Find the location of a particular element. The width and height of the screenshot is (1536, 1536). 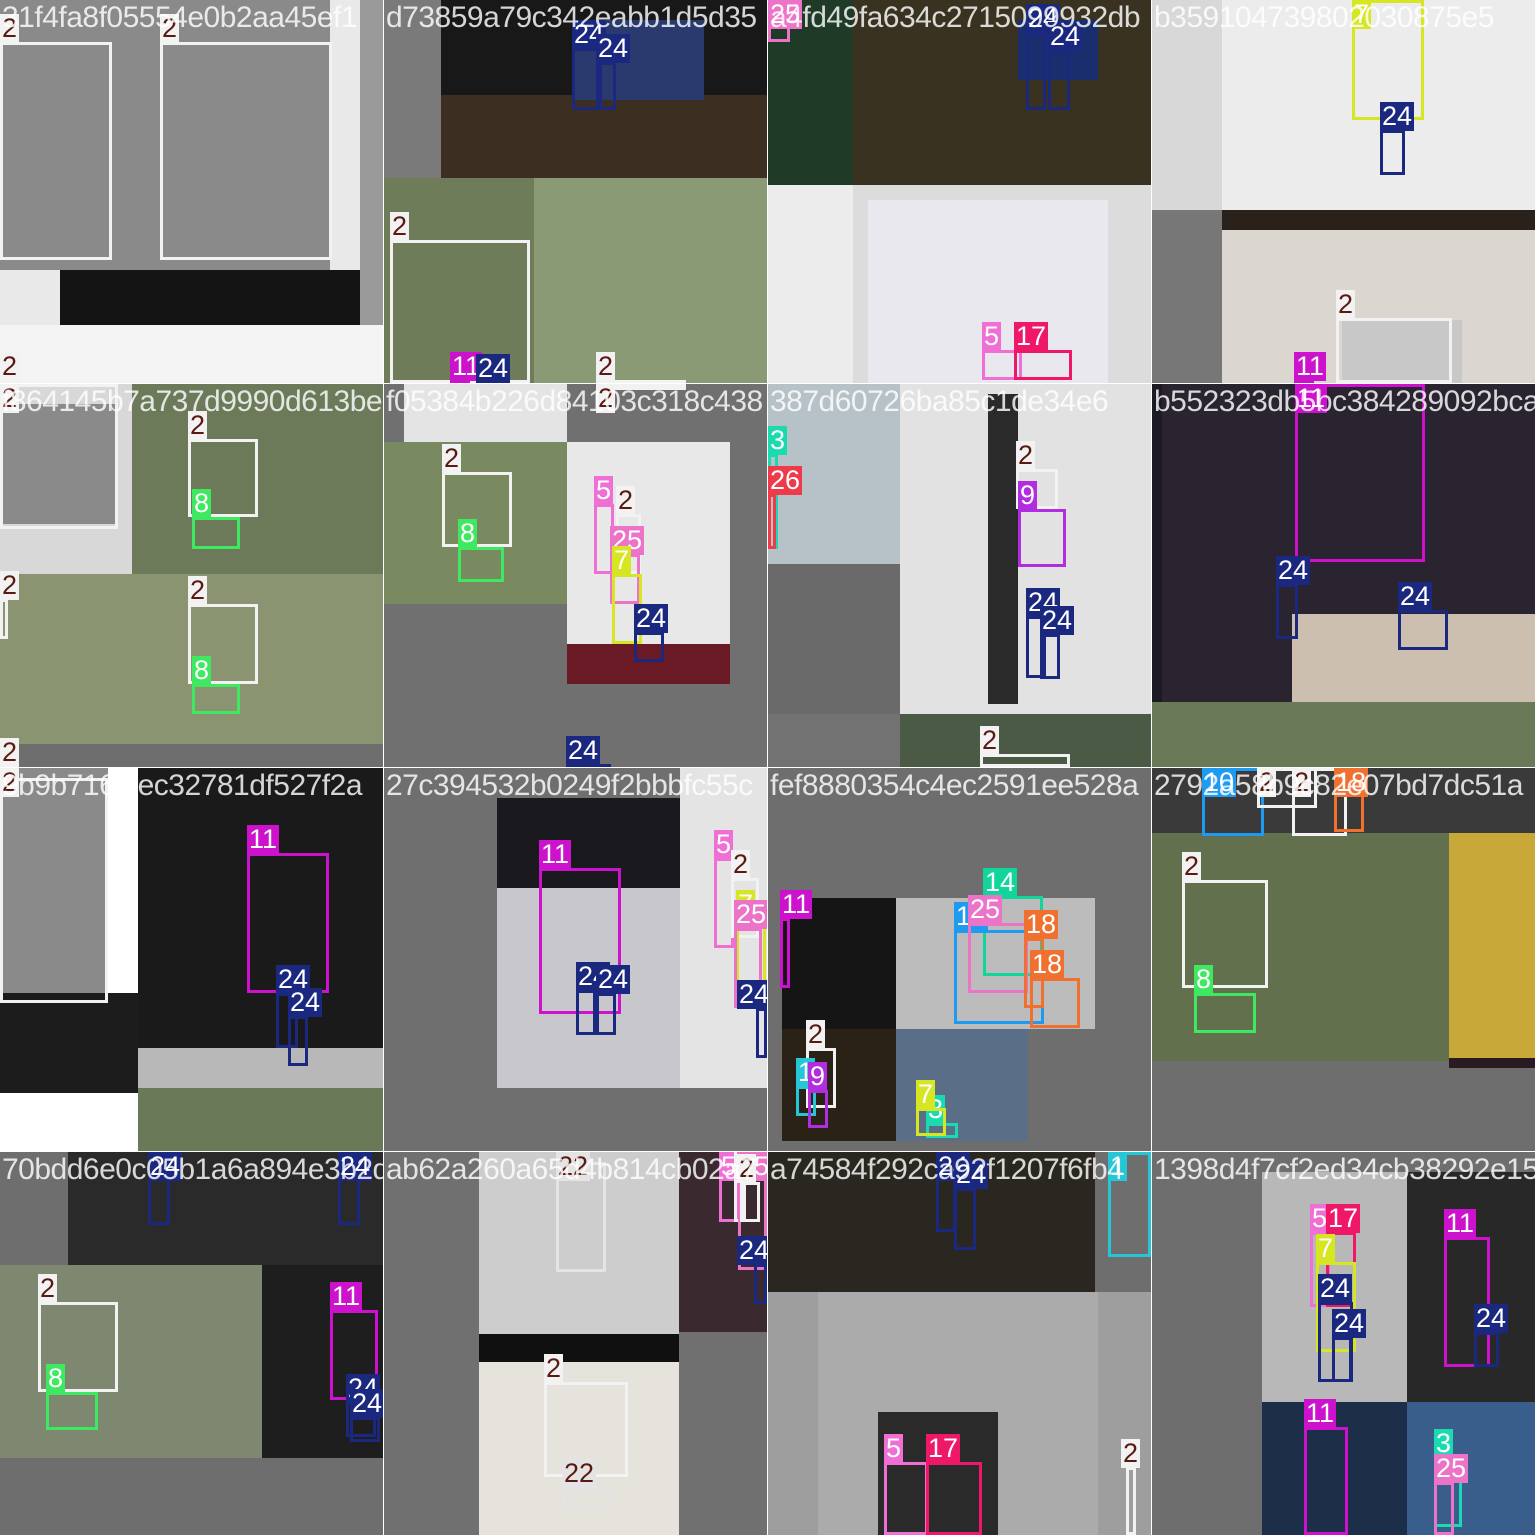

mosaic-tile: 11 24 24 b552323db5bc384289092bca is located at coordinates (1343, 575).